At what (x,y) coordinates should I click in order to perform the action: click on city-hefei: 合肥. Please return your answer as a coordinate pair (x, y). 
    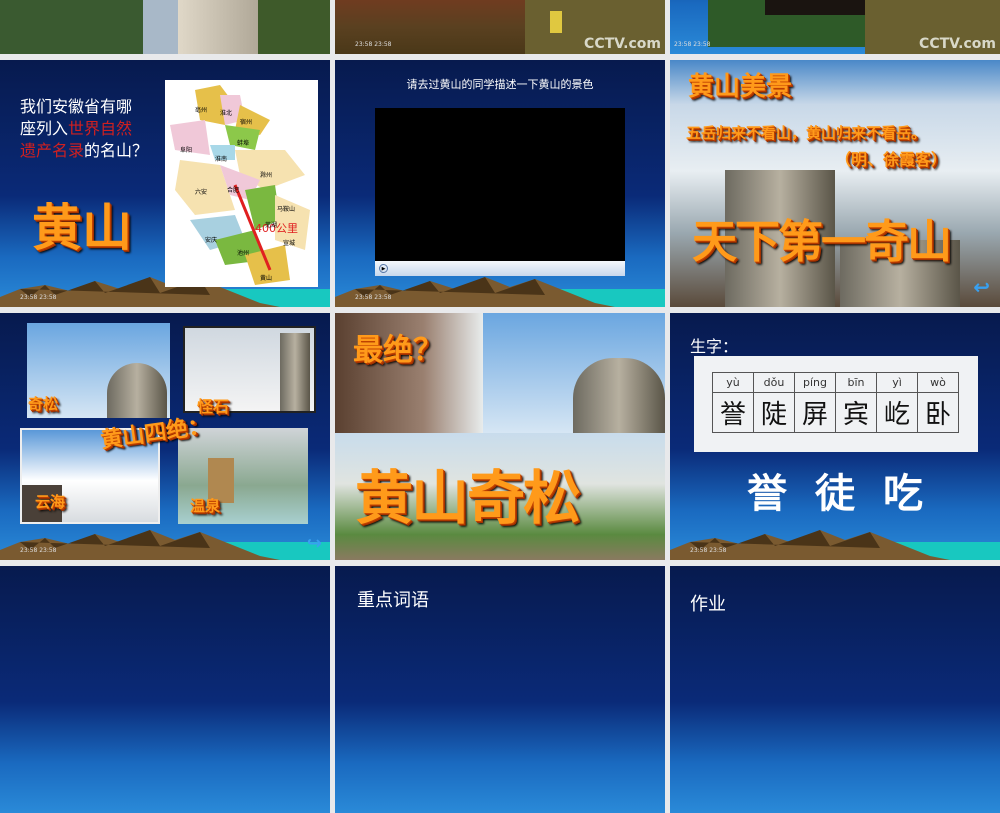
    Looking at the image, I should click on (233, 190).